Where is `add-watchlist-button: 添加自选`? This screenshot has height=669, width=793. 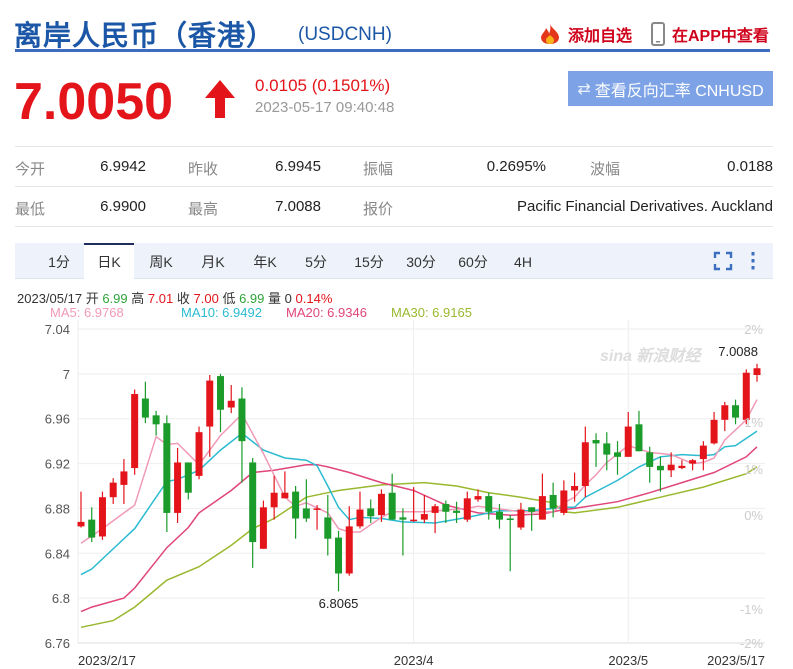 add-watchlist-button: 添加自选 is located at coordinates (585, 34).